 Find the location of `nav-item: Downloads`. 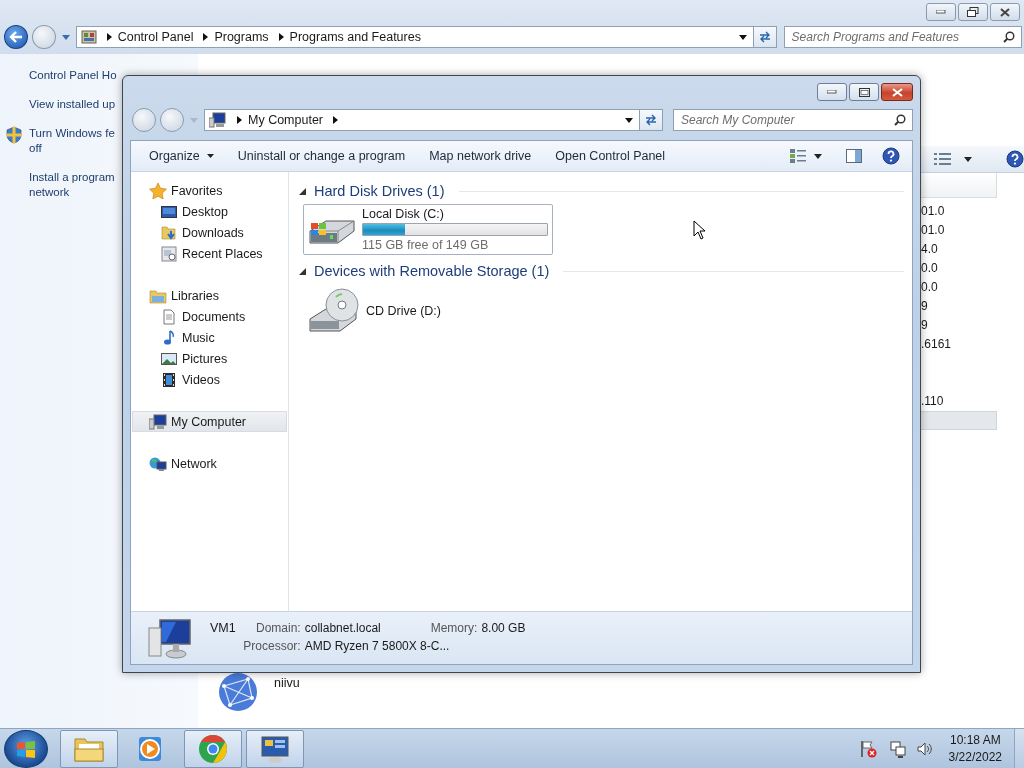

nav-item: Downloads is located at coordinates (209, 232).